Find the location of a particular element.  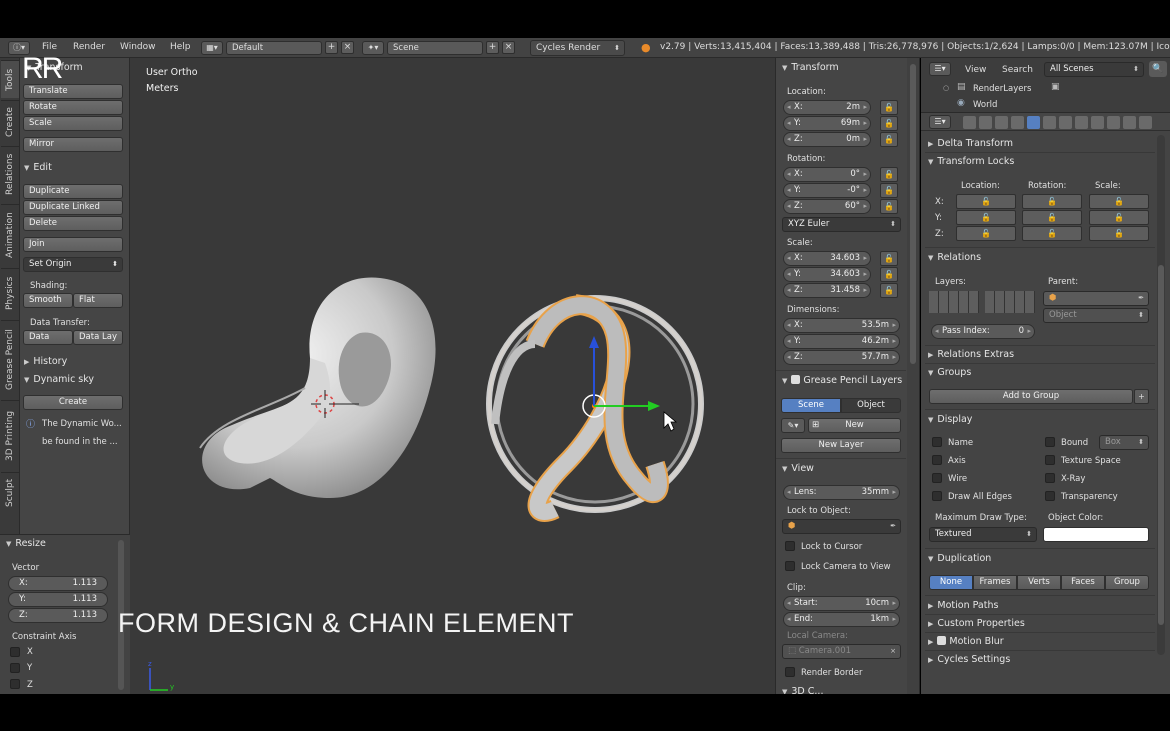

scene-tab-icon is located at coordinates (1001, 122).